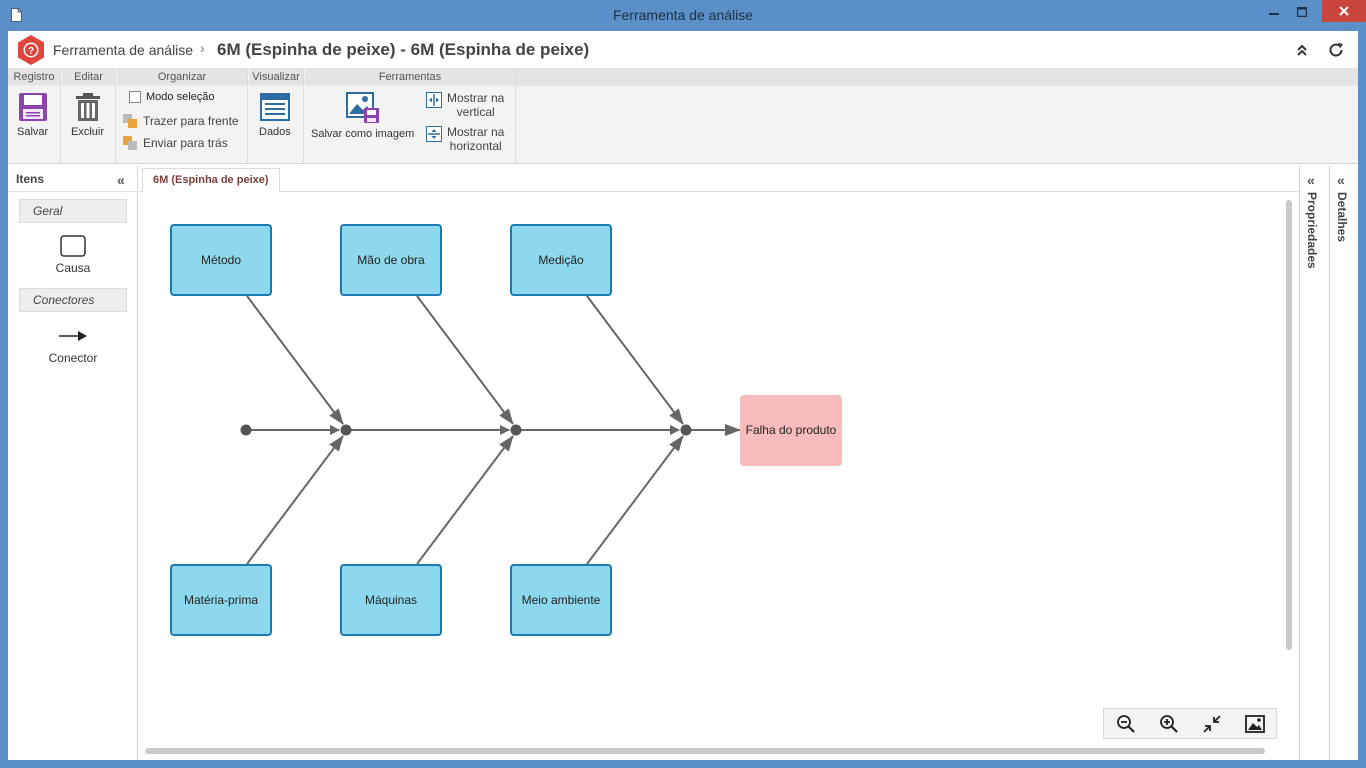 The image size is (1366, 768). What do you see at coordinates (705, 751) in the screenshot?
I see `horizontal-scrollbar` at bounding box center [705, 751].